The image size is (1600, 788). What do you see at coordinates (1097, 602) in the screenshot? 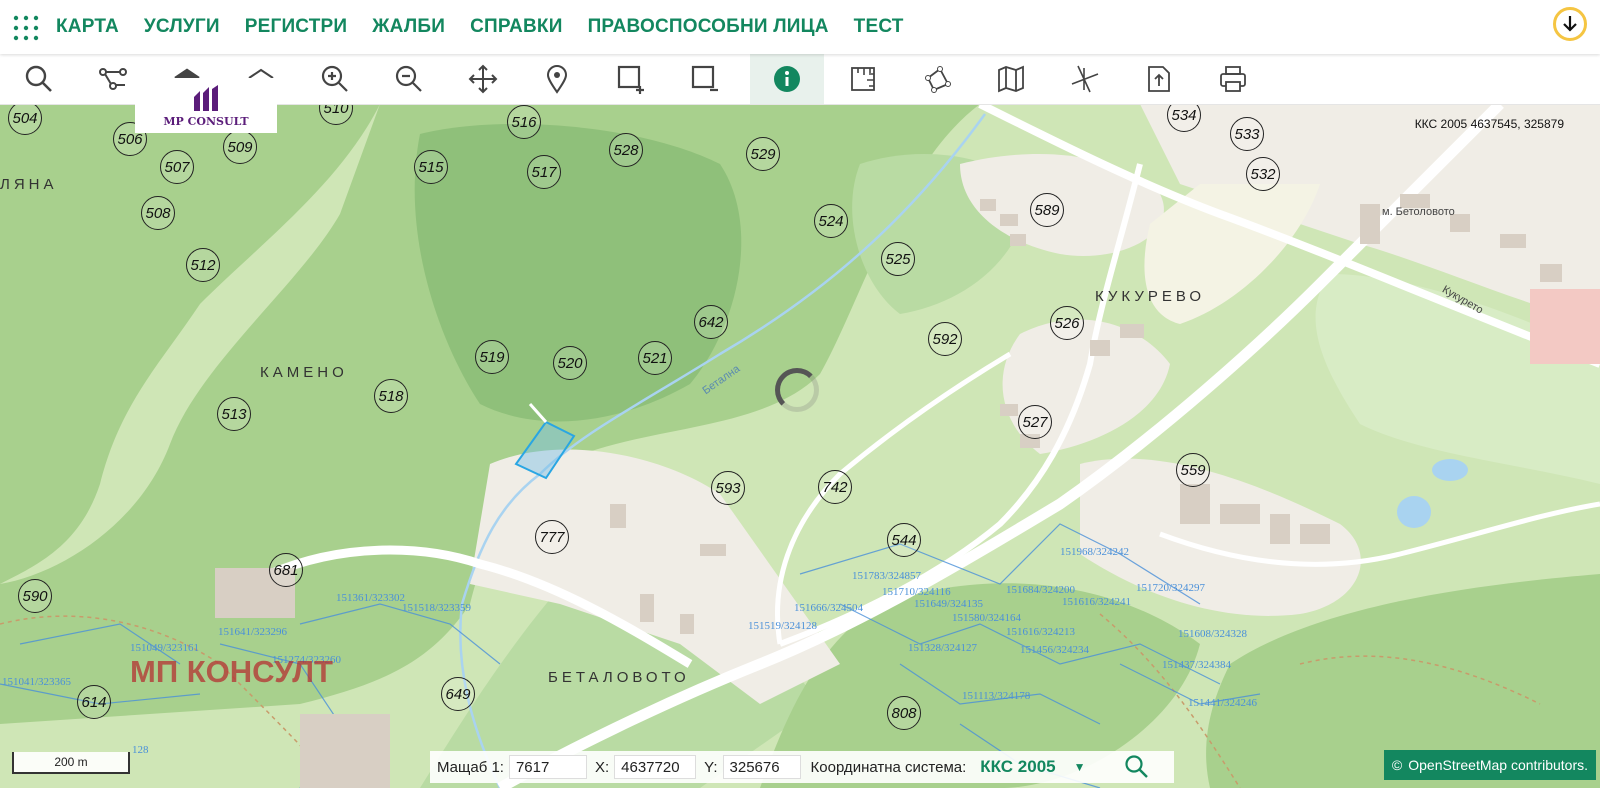
I see `plot-label: 151616/324241` at bounding box center [1097, 602].